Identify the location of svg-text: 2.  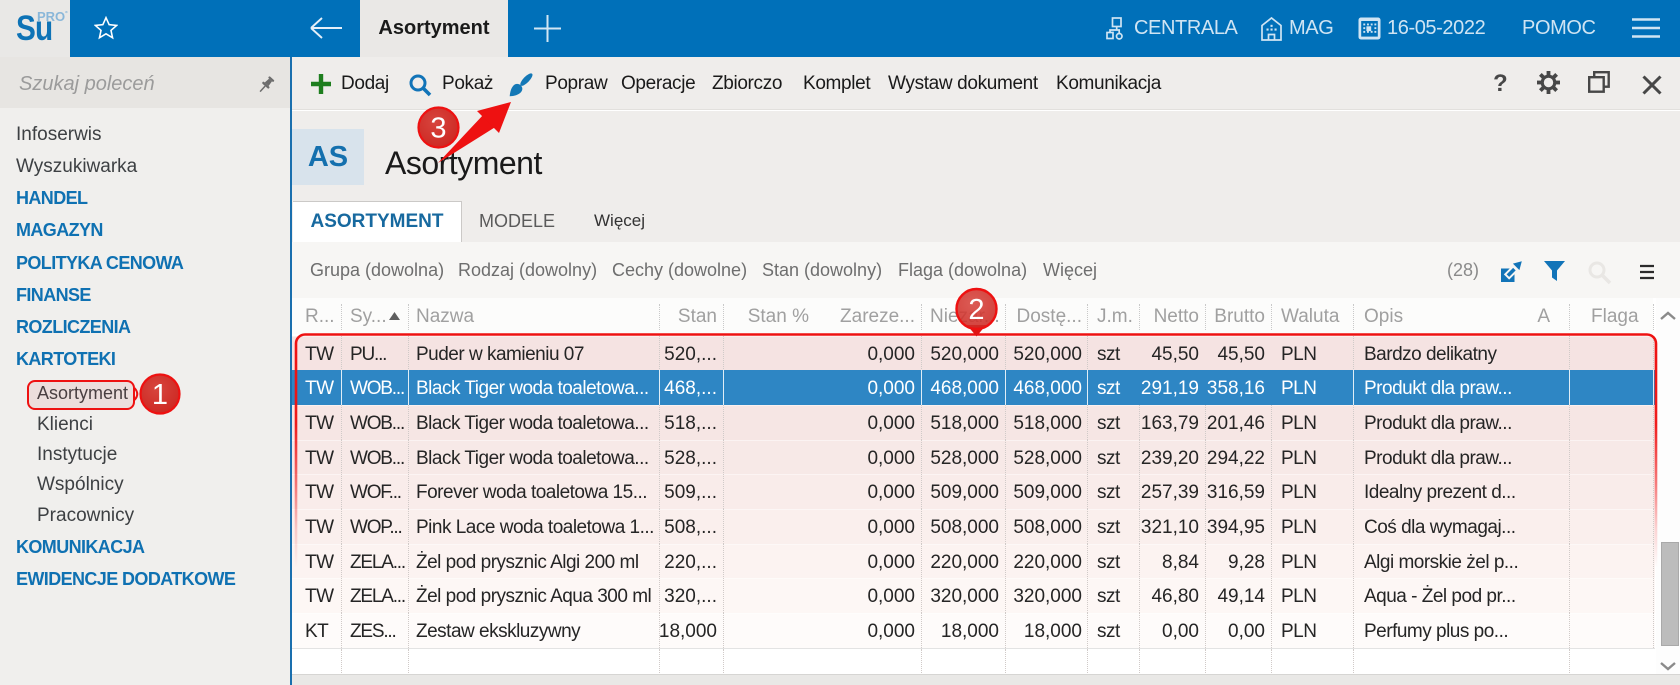
(976, 310).